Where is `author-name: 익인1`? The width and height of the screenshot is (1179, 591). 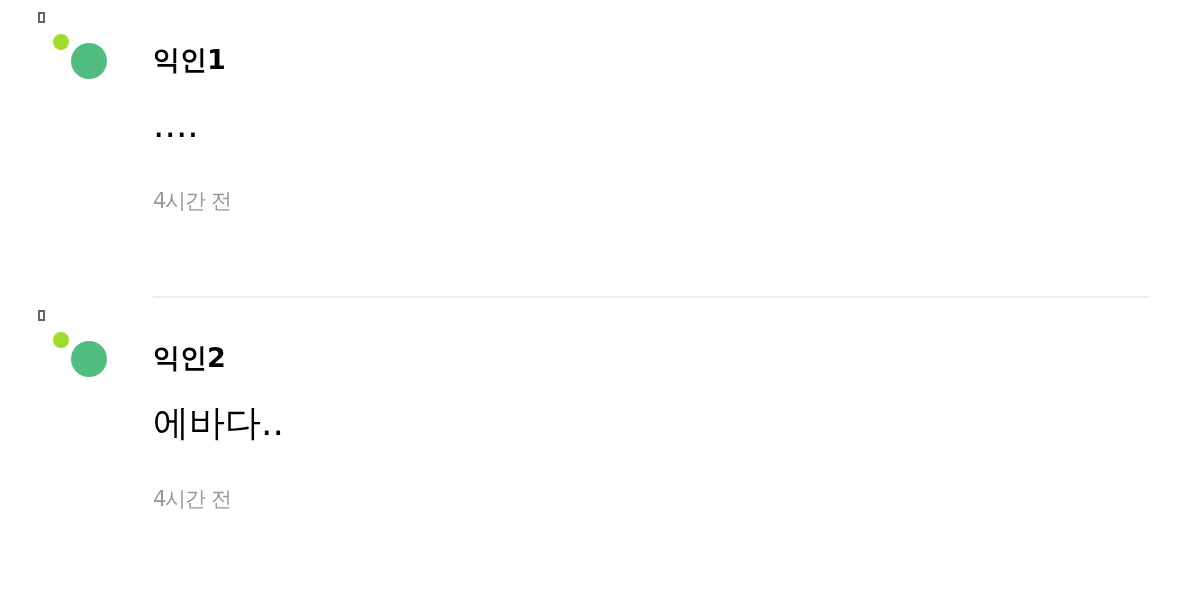
author-name: 익인1 is located at coordinates (190, 60).